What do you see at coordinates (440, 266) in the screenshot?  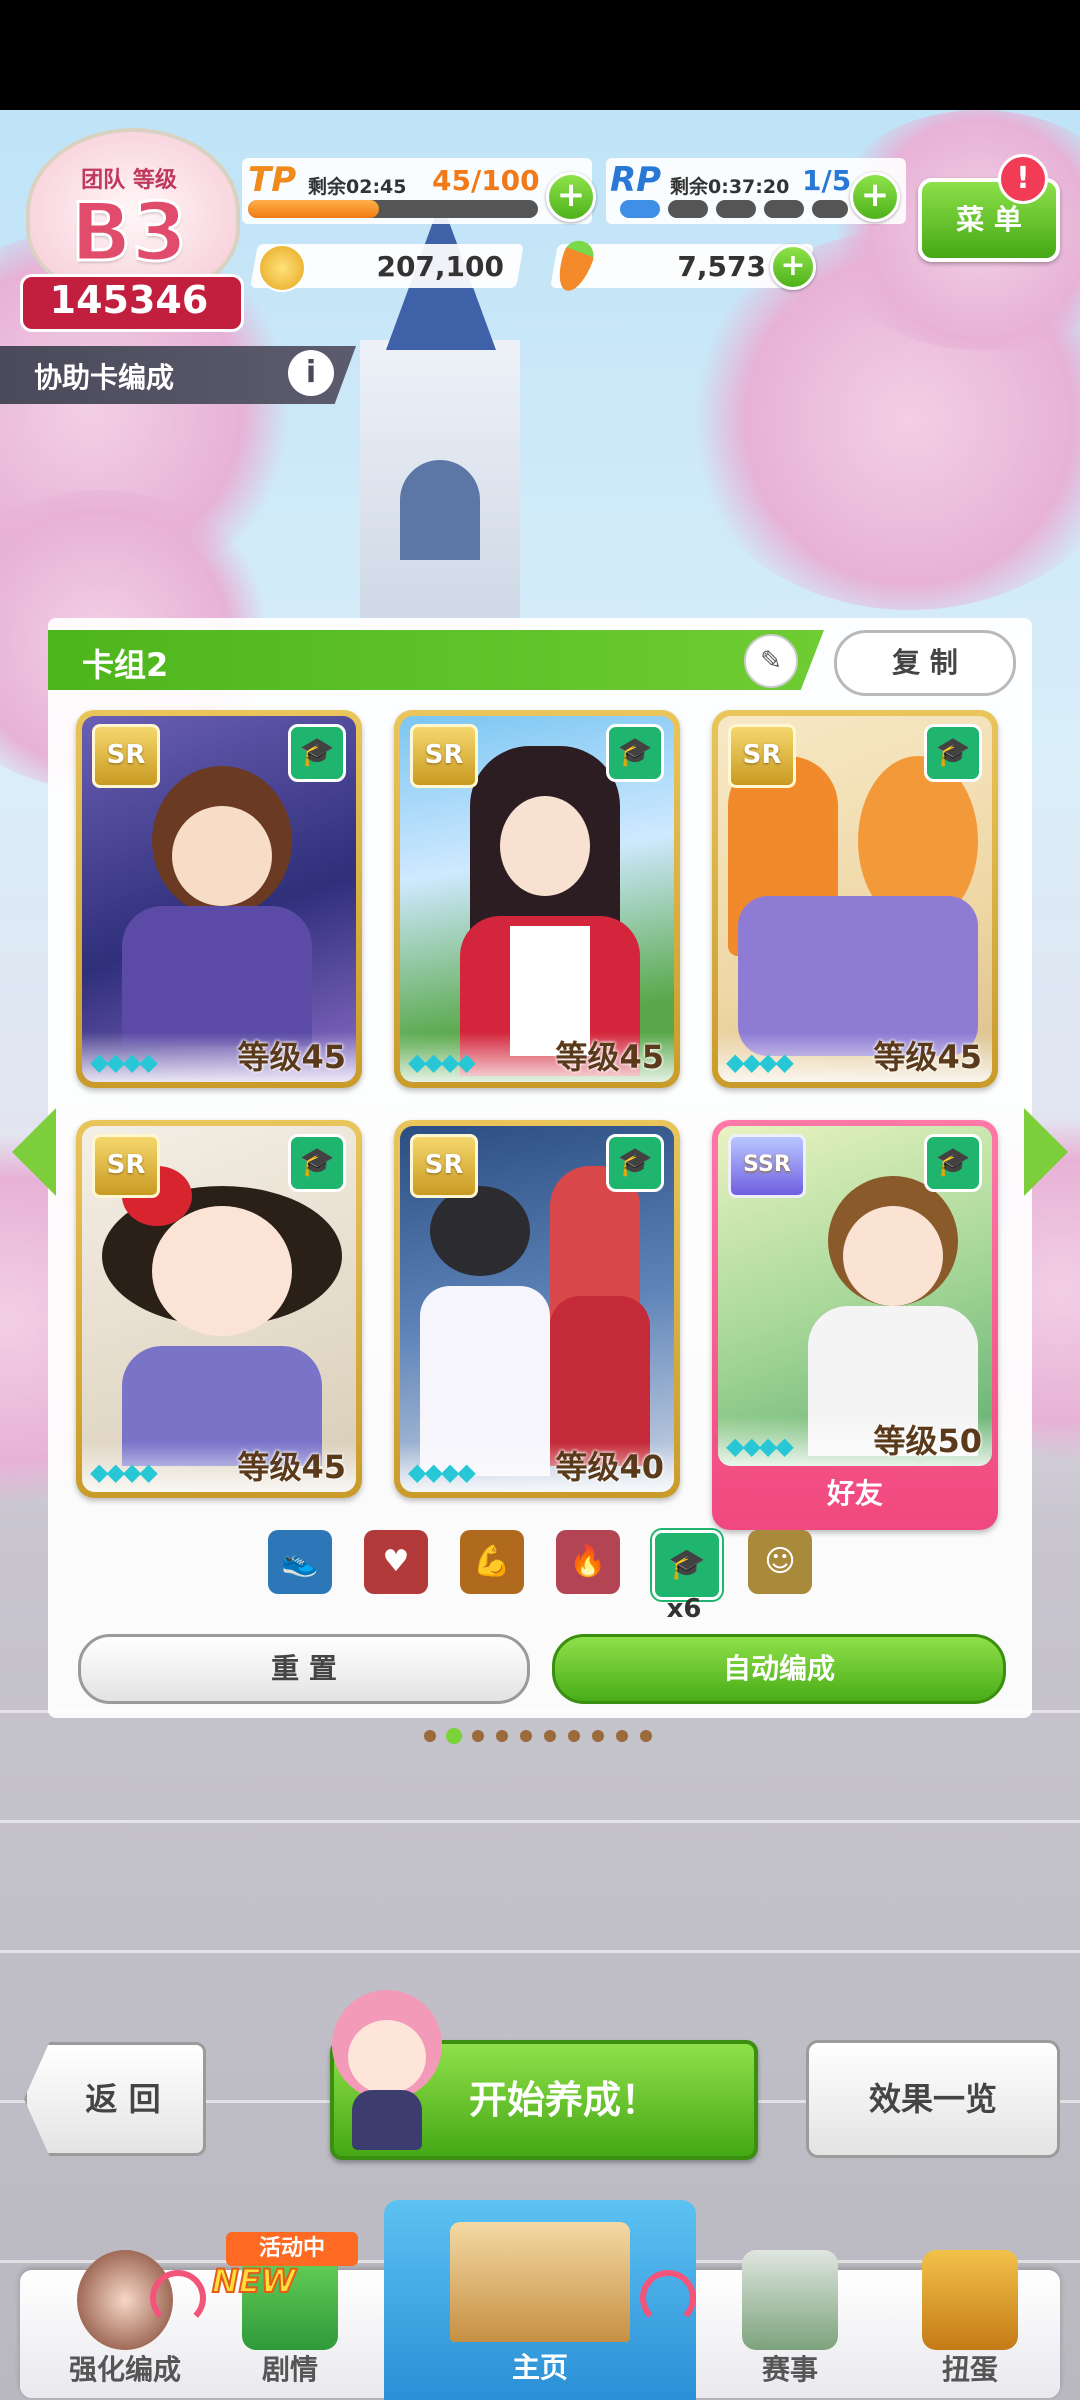 I see `coin-value: 207,100` at bounding box center [440, 266].